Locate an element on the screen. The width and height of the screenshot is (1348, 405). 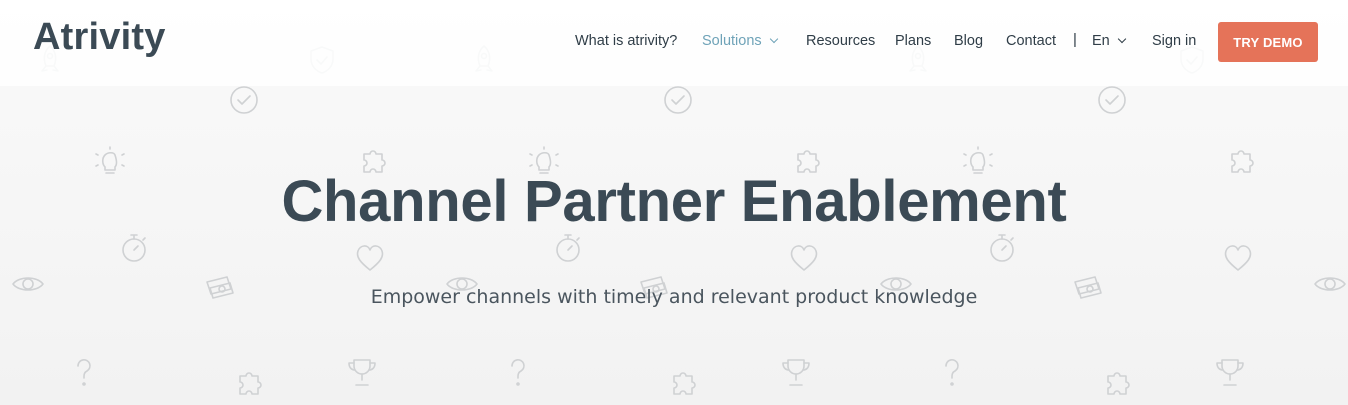
nav-item-plans: Plans is located at coordinates (913, 41).